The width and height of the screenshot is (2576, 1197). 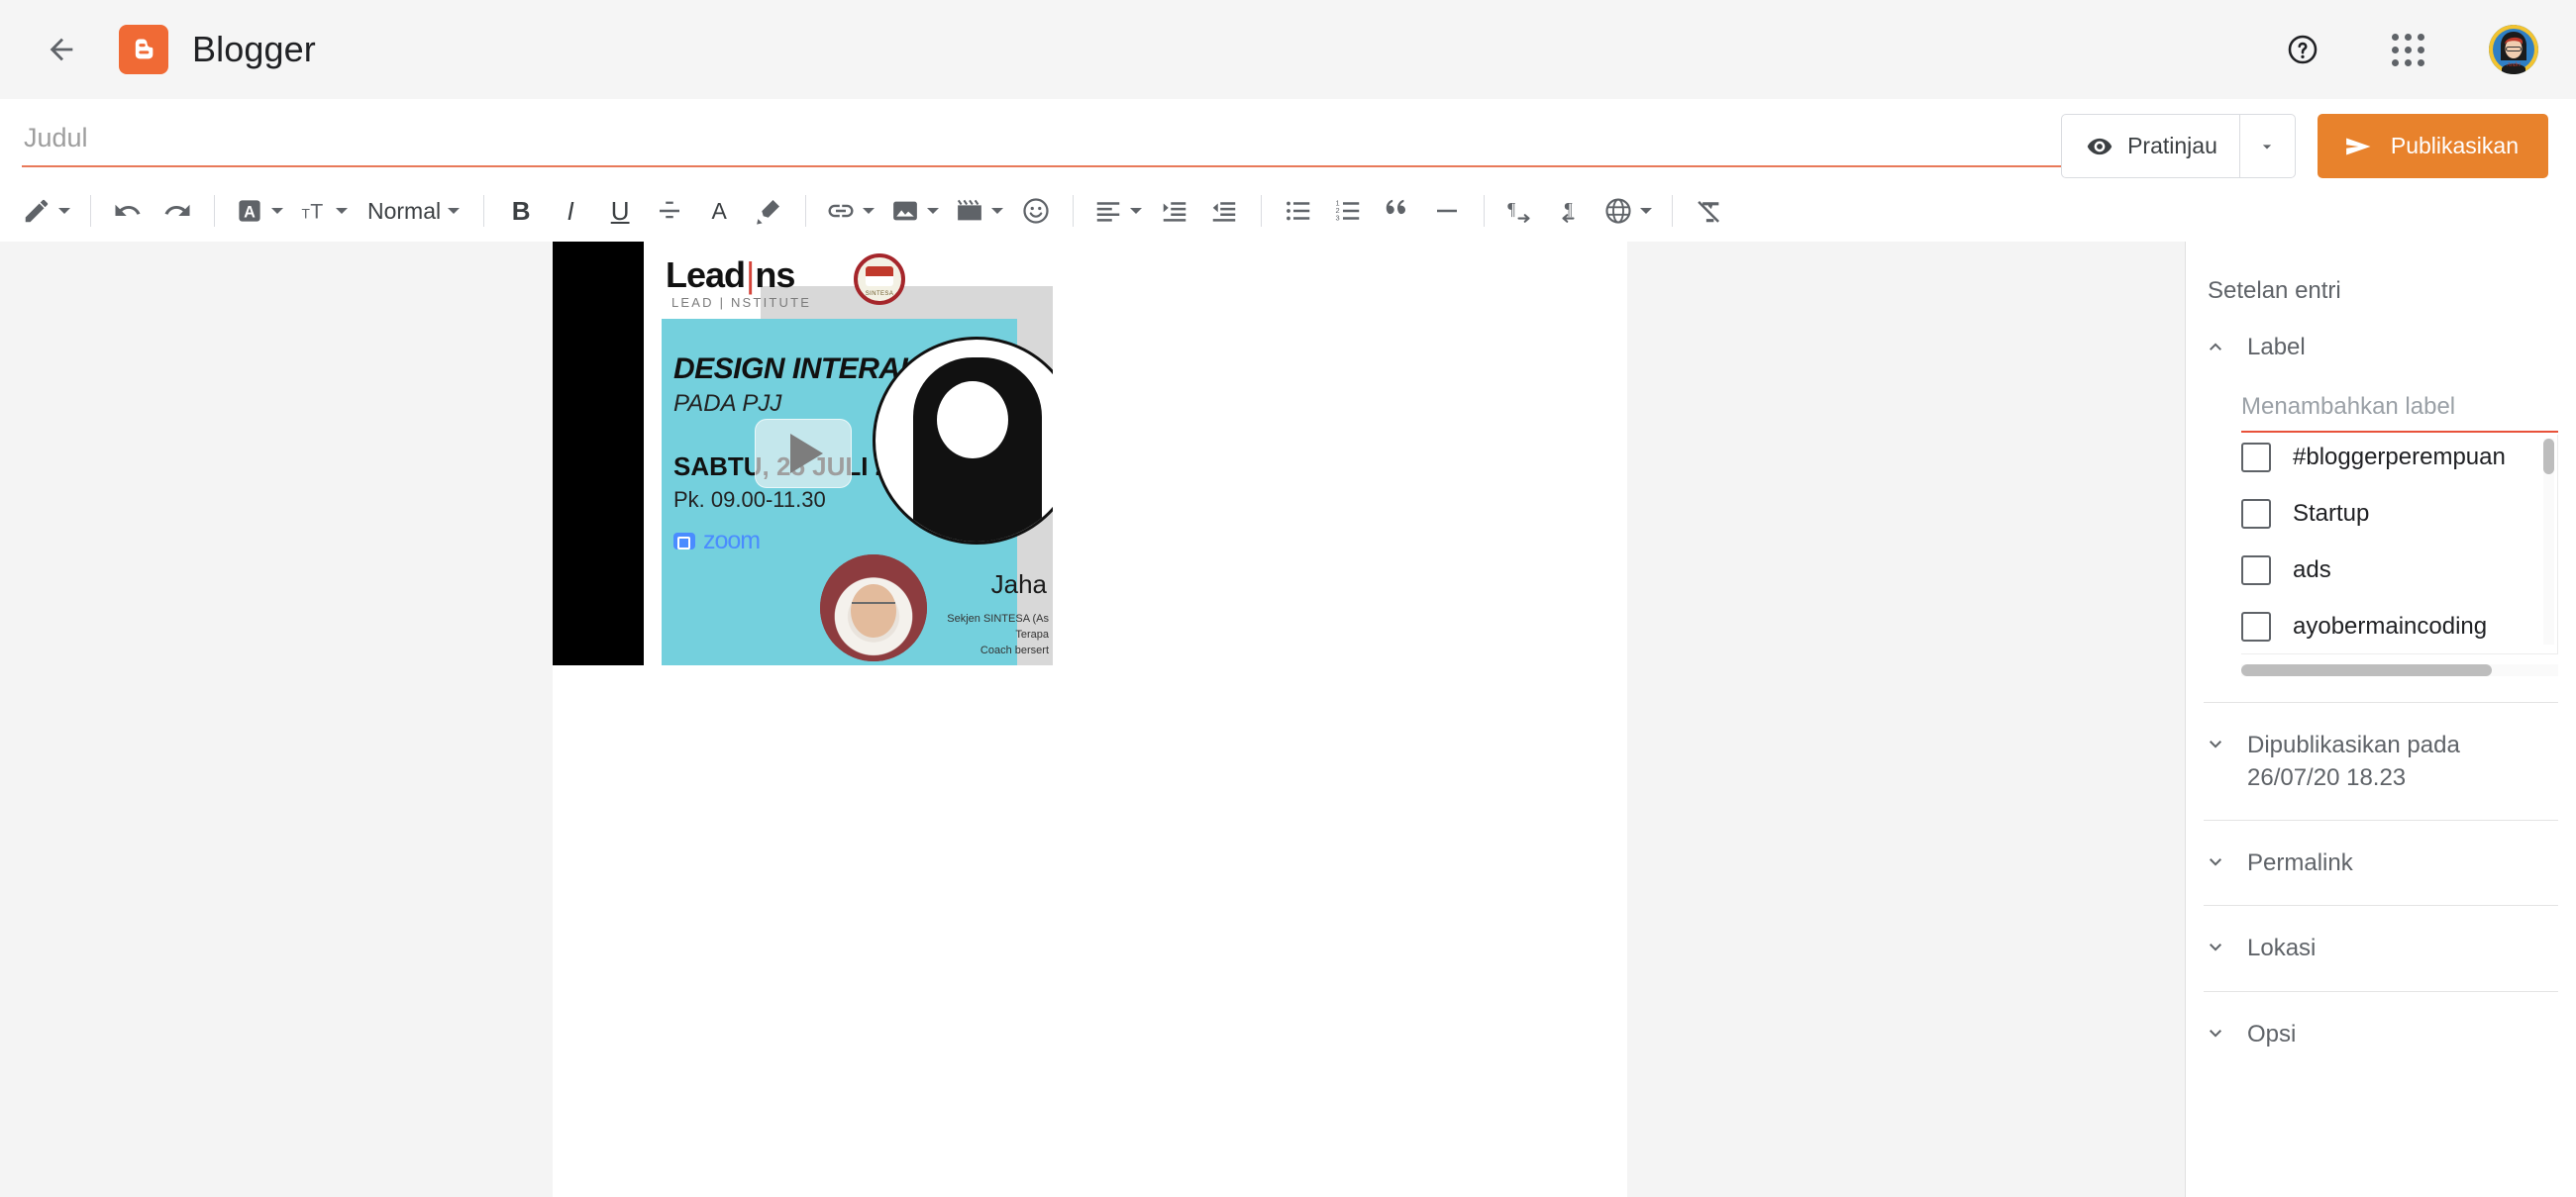 I want to click on logo-word-1: Lead, so click(x=706, y=274).